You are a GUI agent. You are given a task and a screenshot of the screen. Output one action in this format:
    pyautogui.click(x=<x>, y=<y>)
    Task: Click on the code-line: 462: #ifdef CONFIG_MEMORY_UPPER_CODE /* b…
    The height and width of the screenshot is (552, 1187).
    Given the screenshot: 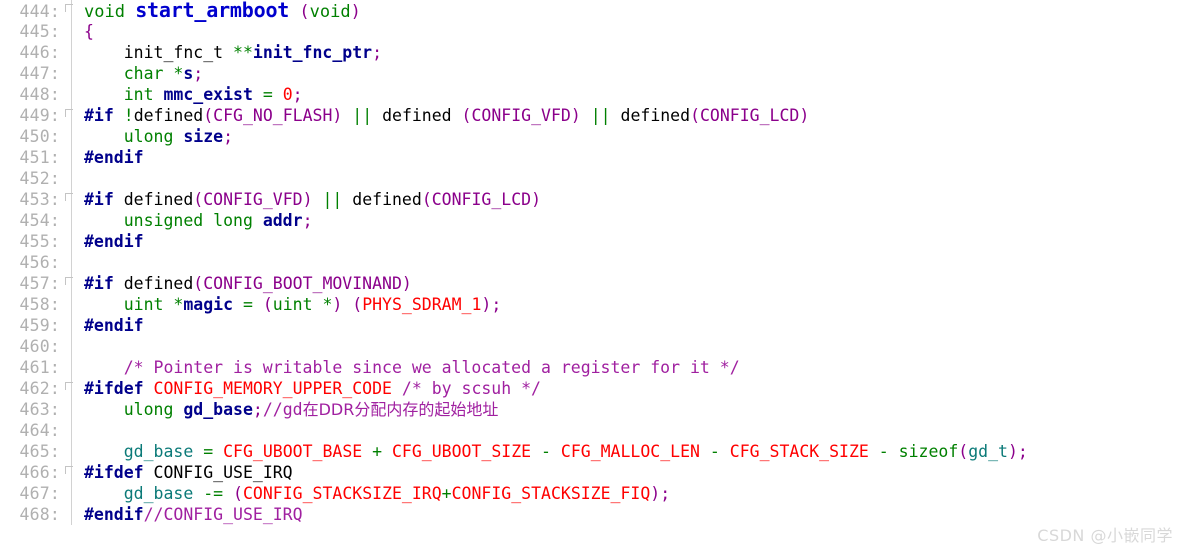 What is the action you would take?
    pyautogui.click(x=593, y=388)
    